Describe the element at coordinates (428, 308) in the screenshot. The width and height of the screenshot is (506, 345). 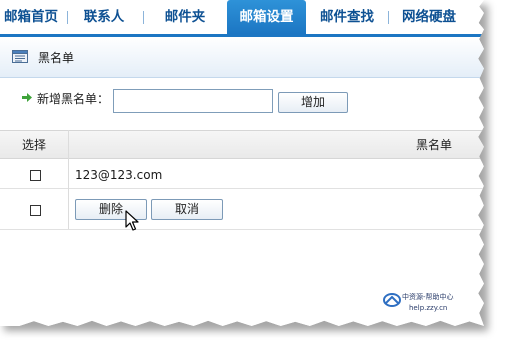
I see `watermark-line2: help.zzy.cn` at that location.